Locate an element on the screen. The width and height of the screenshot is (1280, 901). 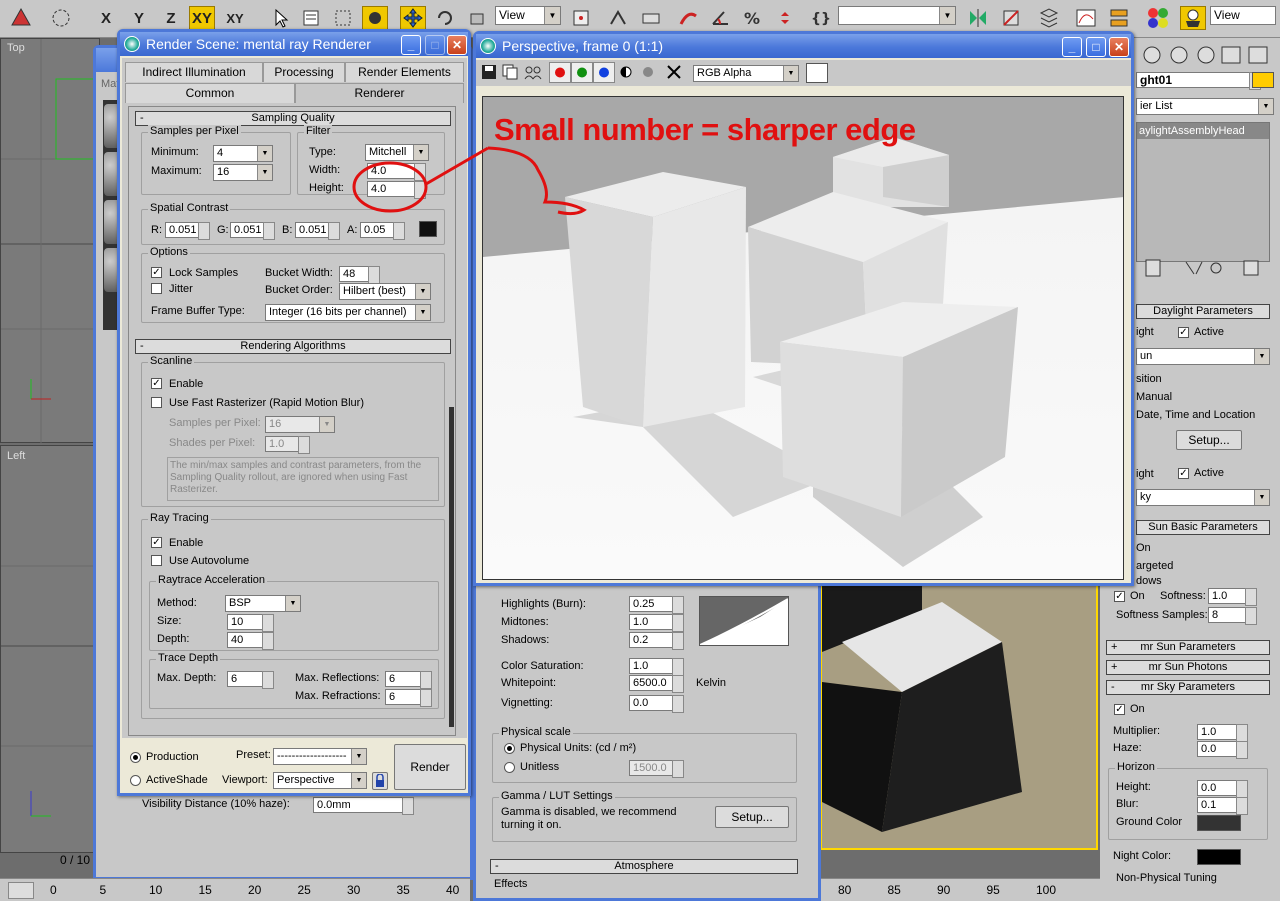
blue-channel-toggle is located at coordinates (604, 72).